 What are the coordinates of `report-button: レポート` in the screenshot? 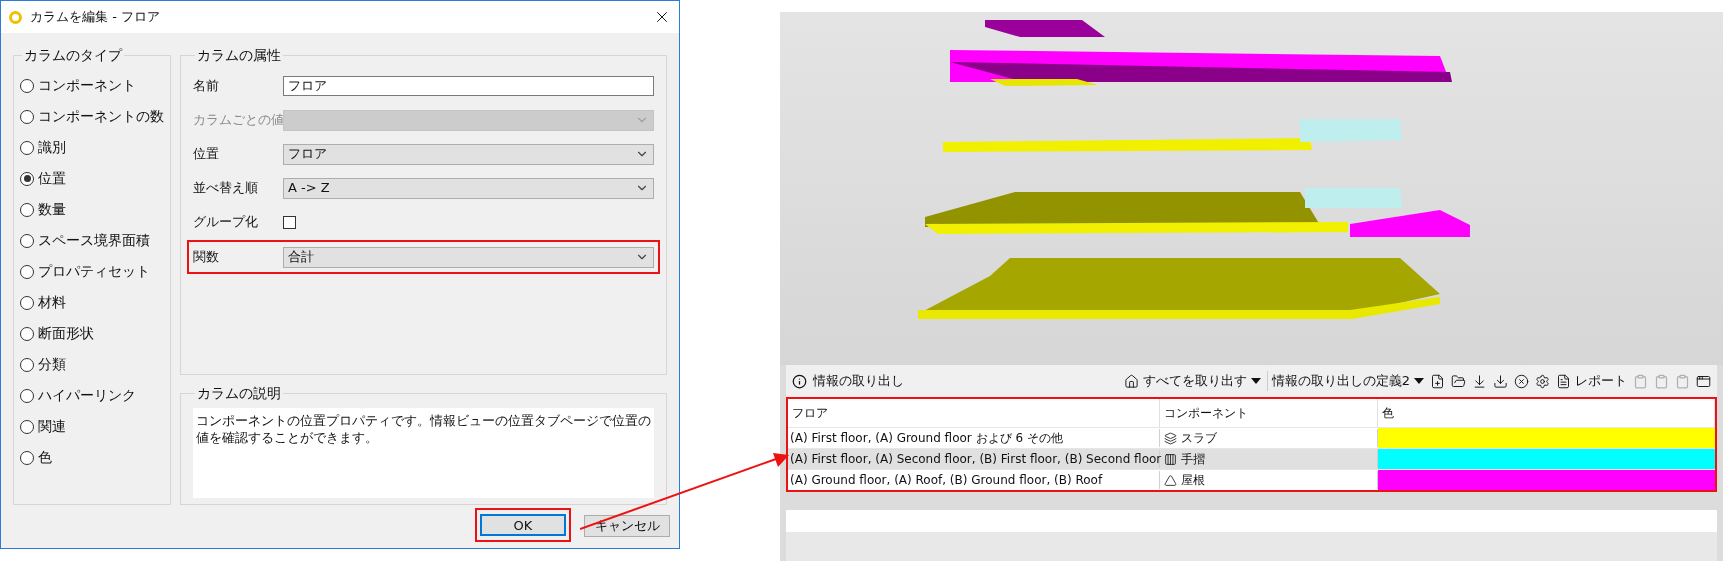 It's located at (1591, 381).